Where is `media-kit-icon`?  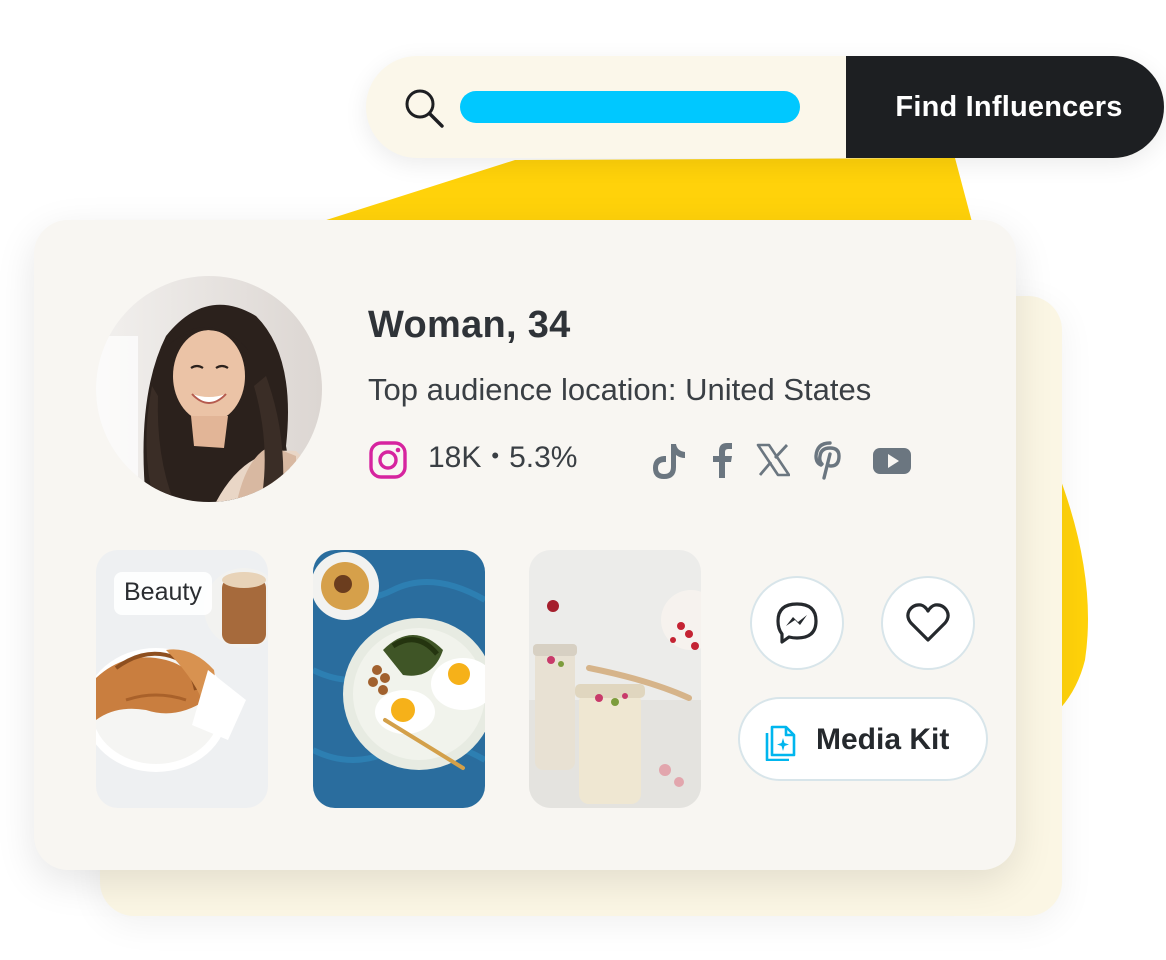
media-kit-icon is located at coordinates (780, 743).